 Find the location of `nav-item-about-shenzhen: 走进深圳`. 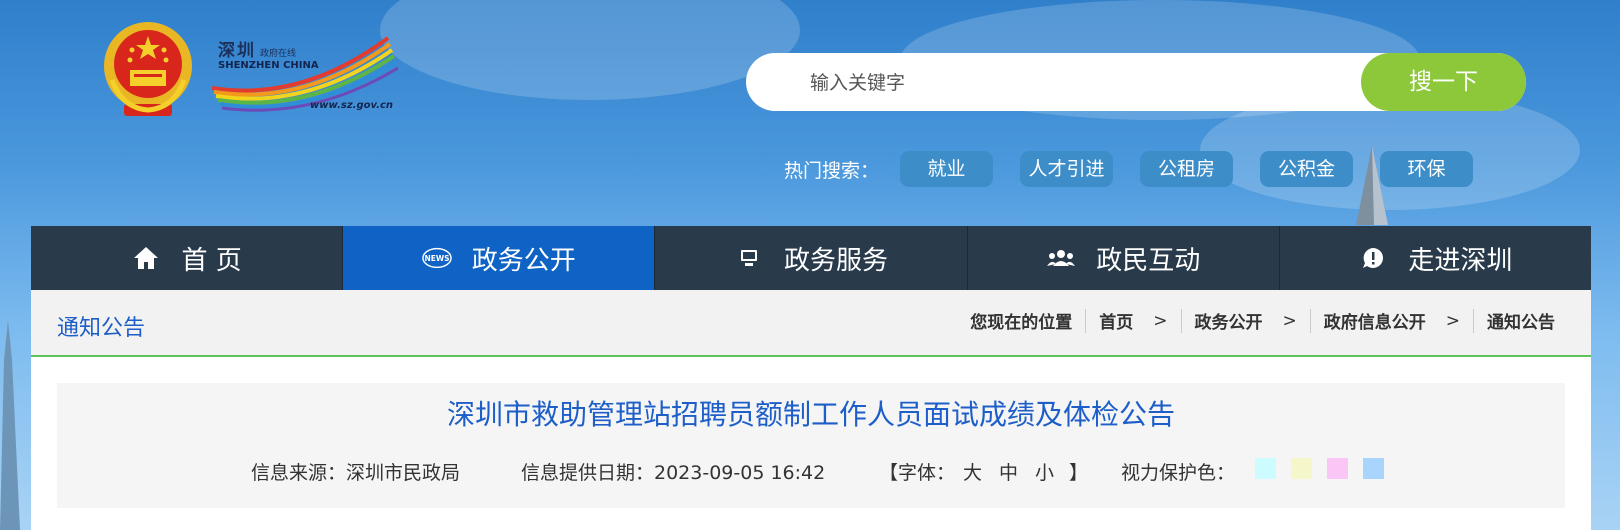

nav-item-about-shenzhen: 走进深圳 is located at coordinates (1435, 258).